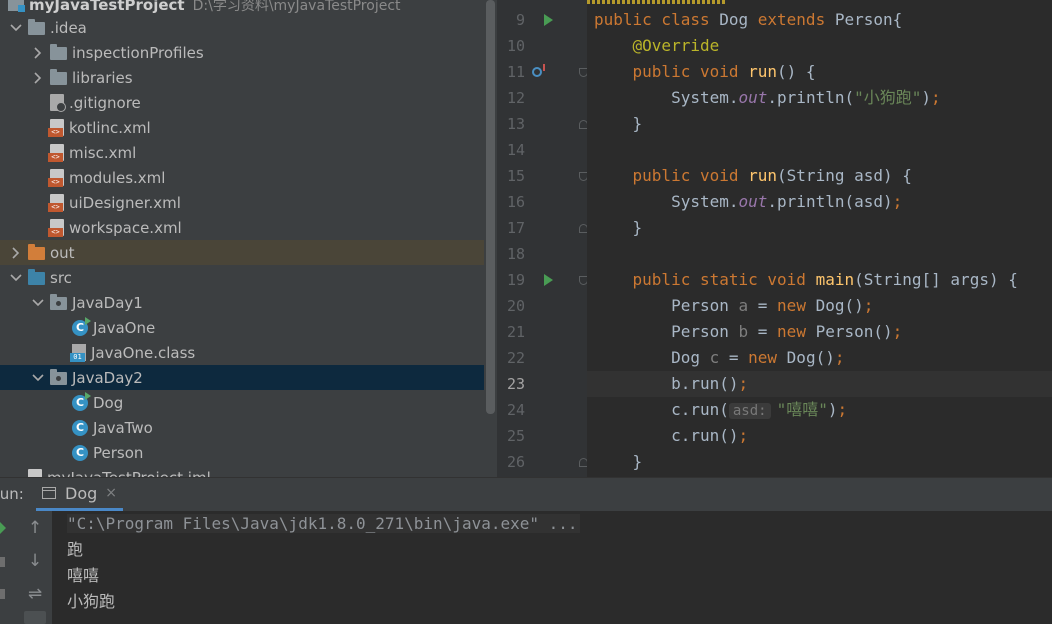 The width and height of the screenshot is (1052, 624). I want to click on runnable-class-icon: C, so click(81, 401).